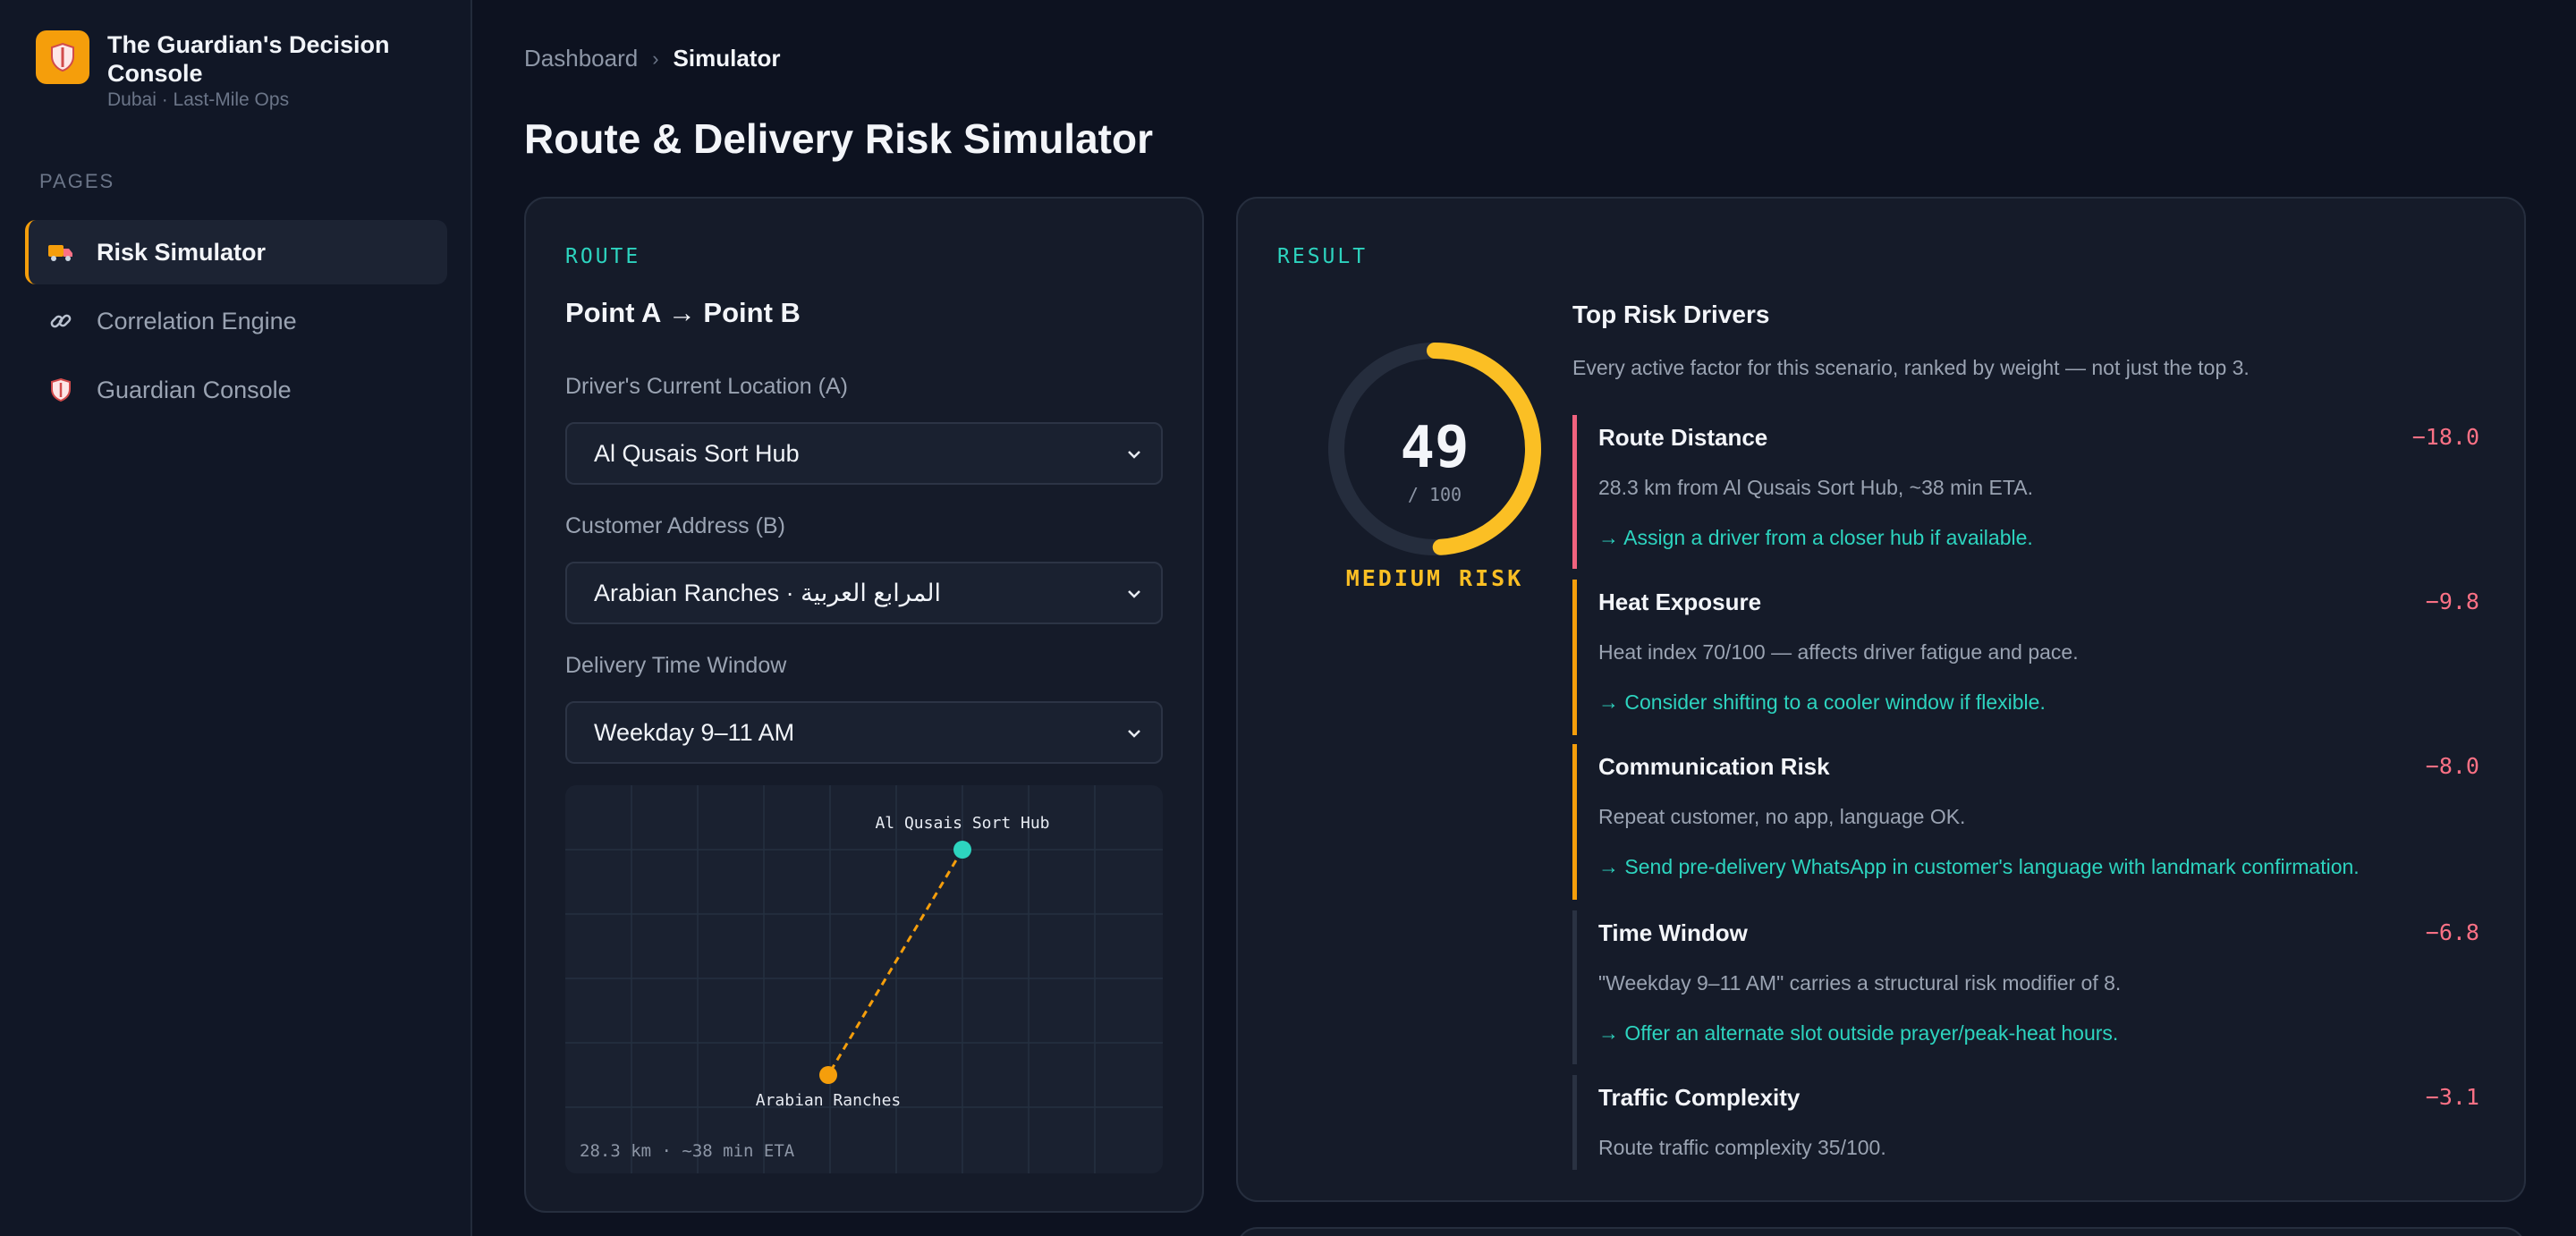  What do you see at coordinates (829, 1101) in the screenshot?
I see `point-b-label: Arabian Ranches` at bounding box center [829, 1101].